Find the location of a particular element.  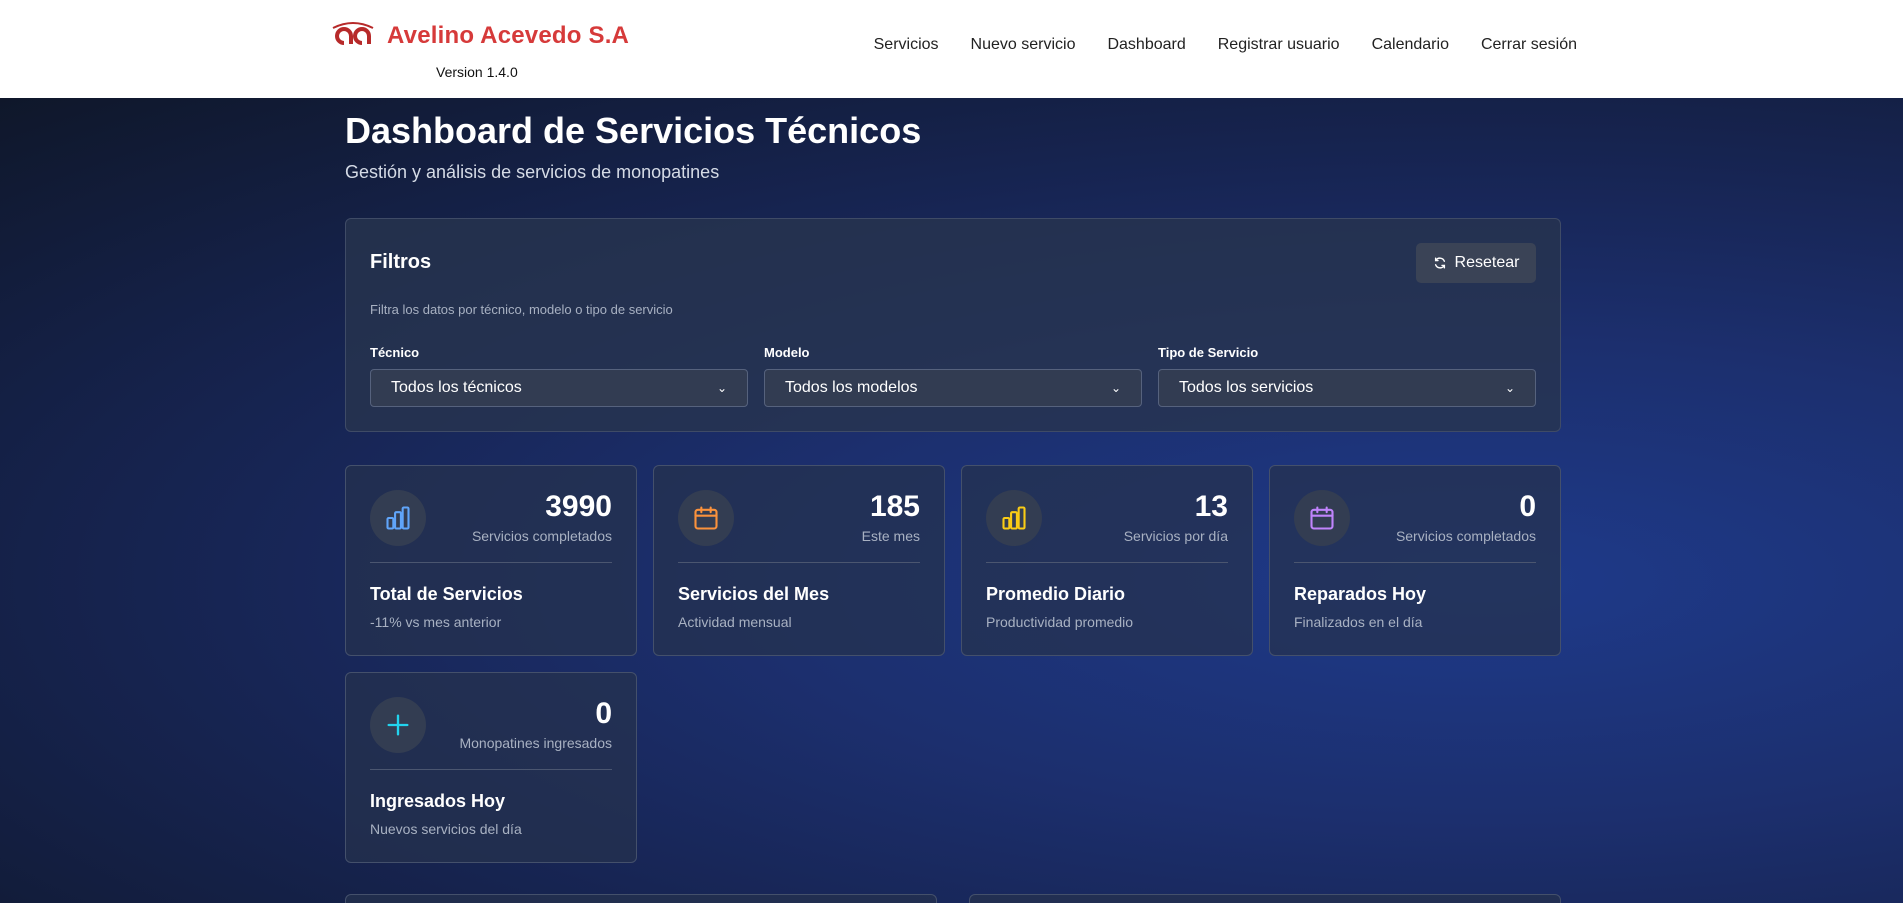

filter-tecnico: Técnico Todos los técnicos ⌄ is located at coordinates (559, 376).